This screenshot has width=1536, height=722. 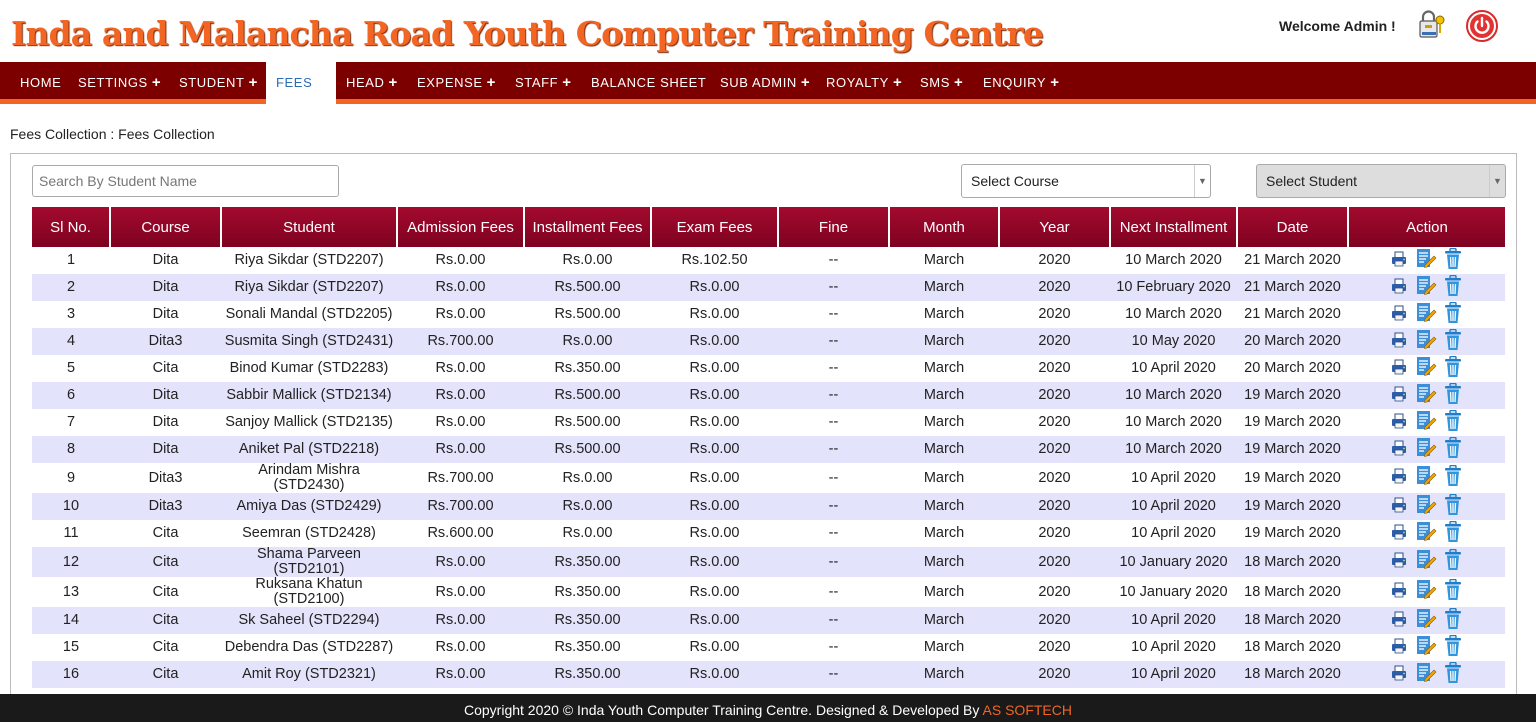 What do you see at coordinates (301, 83) in the screenshot?
I see `nav-fees: FEES` at bounding box center [301, 83].